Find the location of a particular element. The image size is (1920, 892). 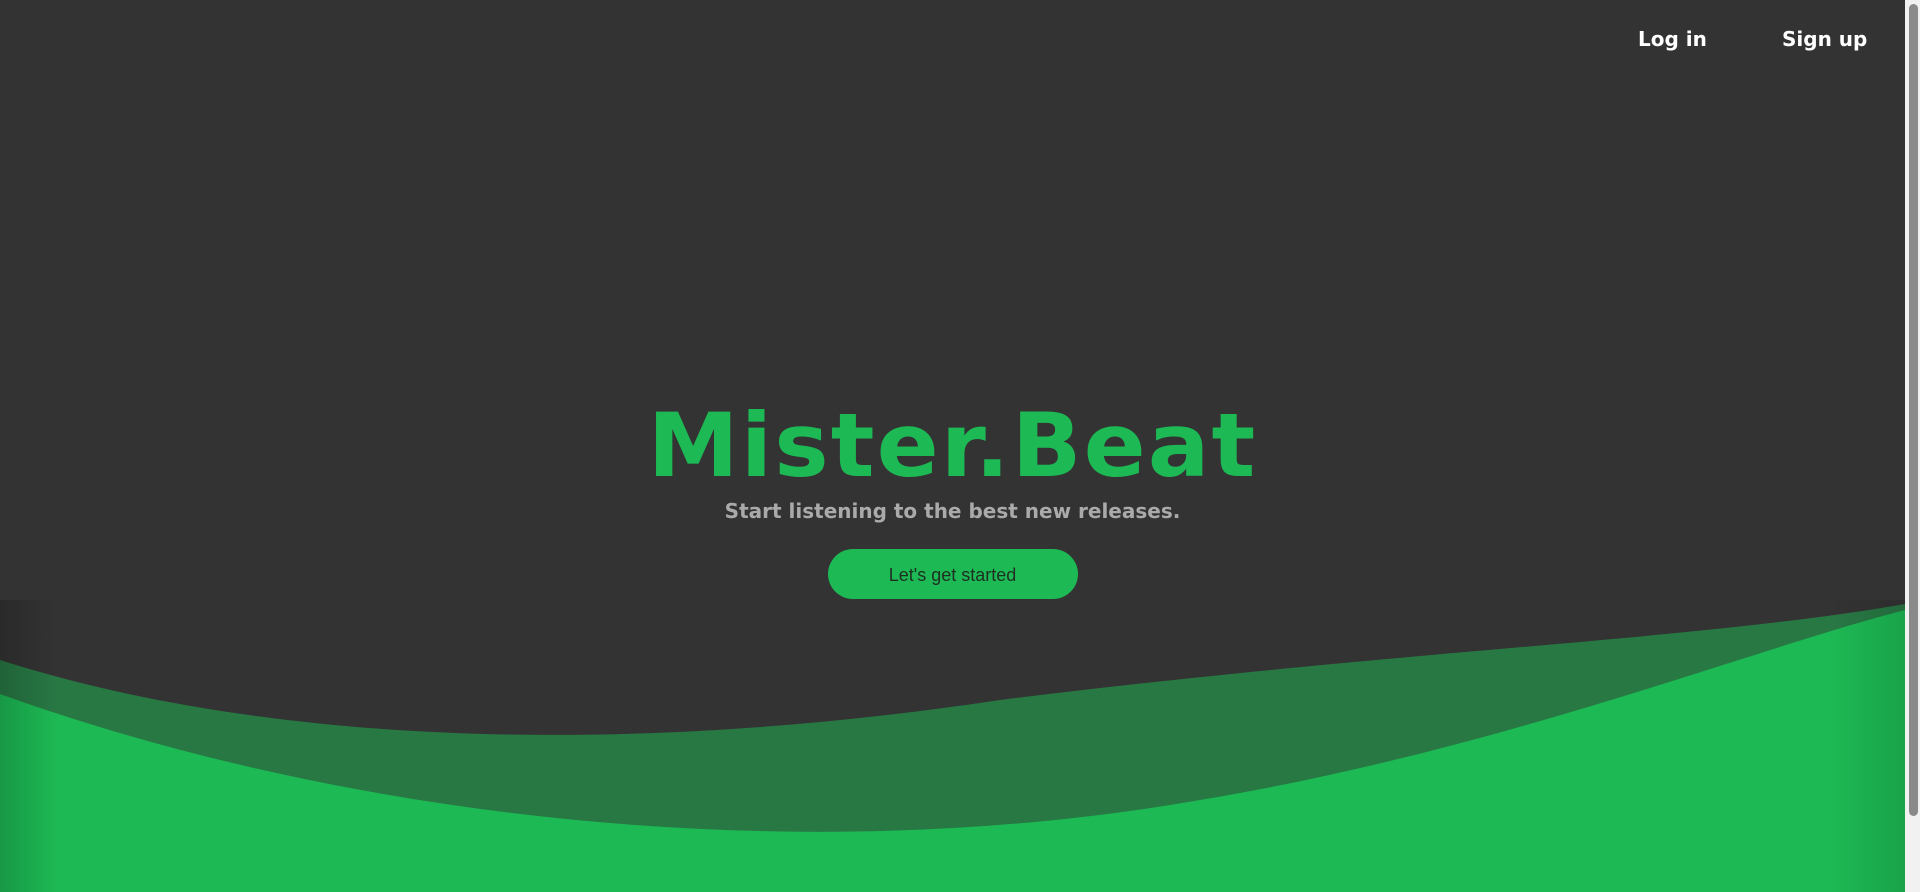

scrollbar is located at coordinates (1912, 446).